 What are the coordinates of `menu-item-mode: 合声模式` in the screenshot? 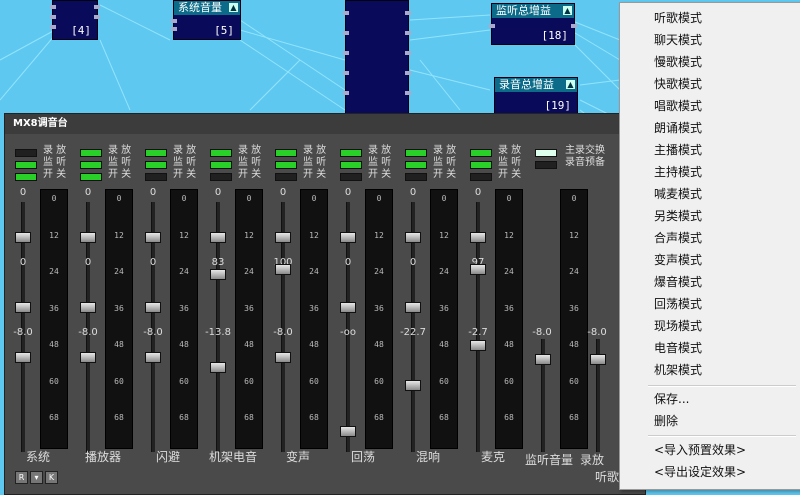 It's located at (710, 238).